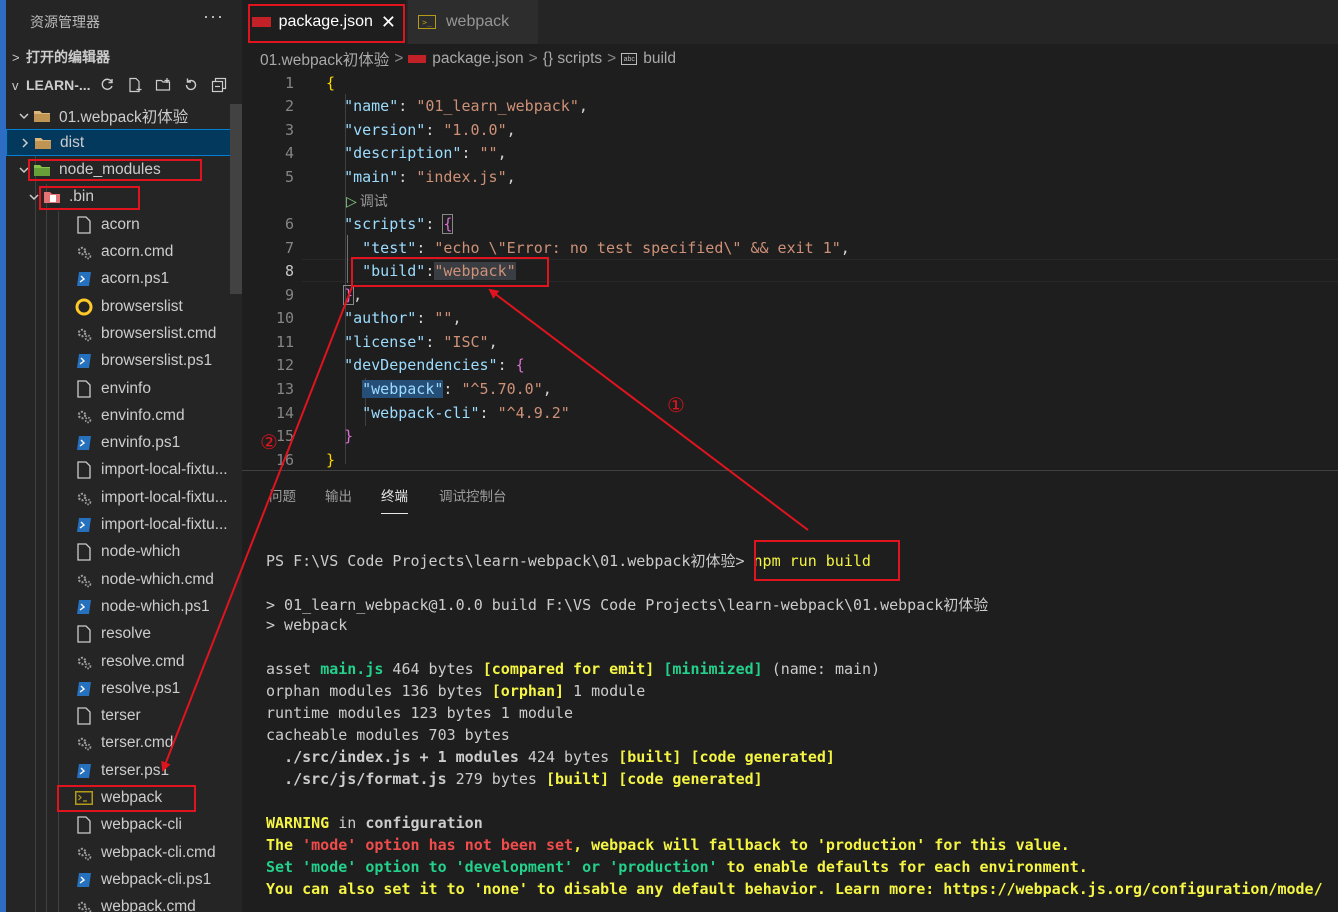 This screenshot has height=912, width=1338. What do you see at coordinates (124, 770) in the screenshot?
I see `tree-item: terser.ps1` at bounding box center [124, 770].